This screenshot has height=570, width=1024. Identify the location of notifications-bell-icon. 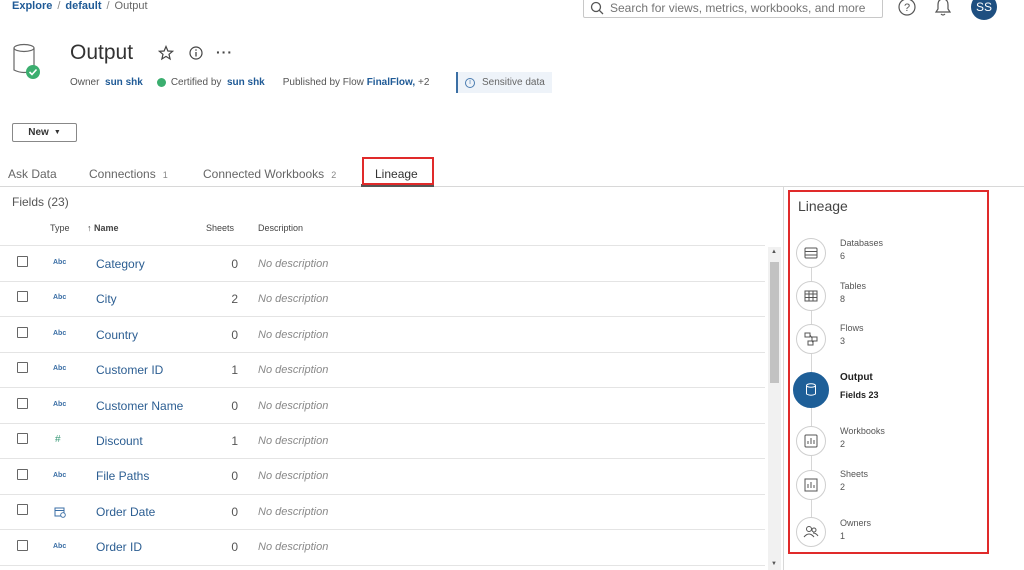
(943, 8).